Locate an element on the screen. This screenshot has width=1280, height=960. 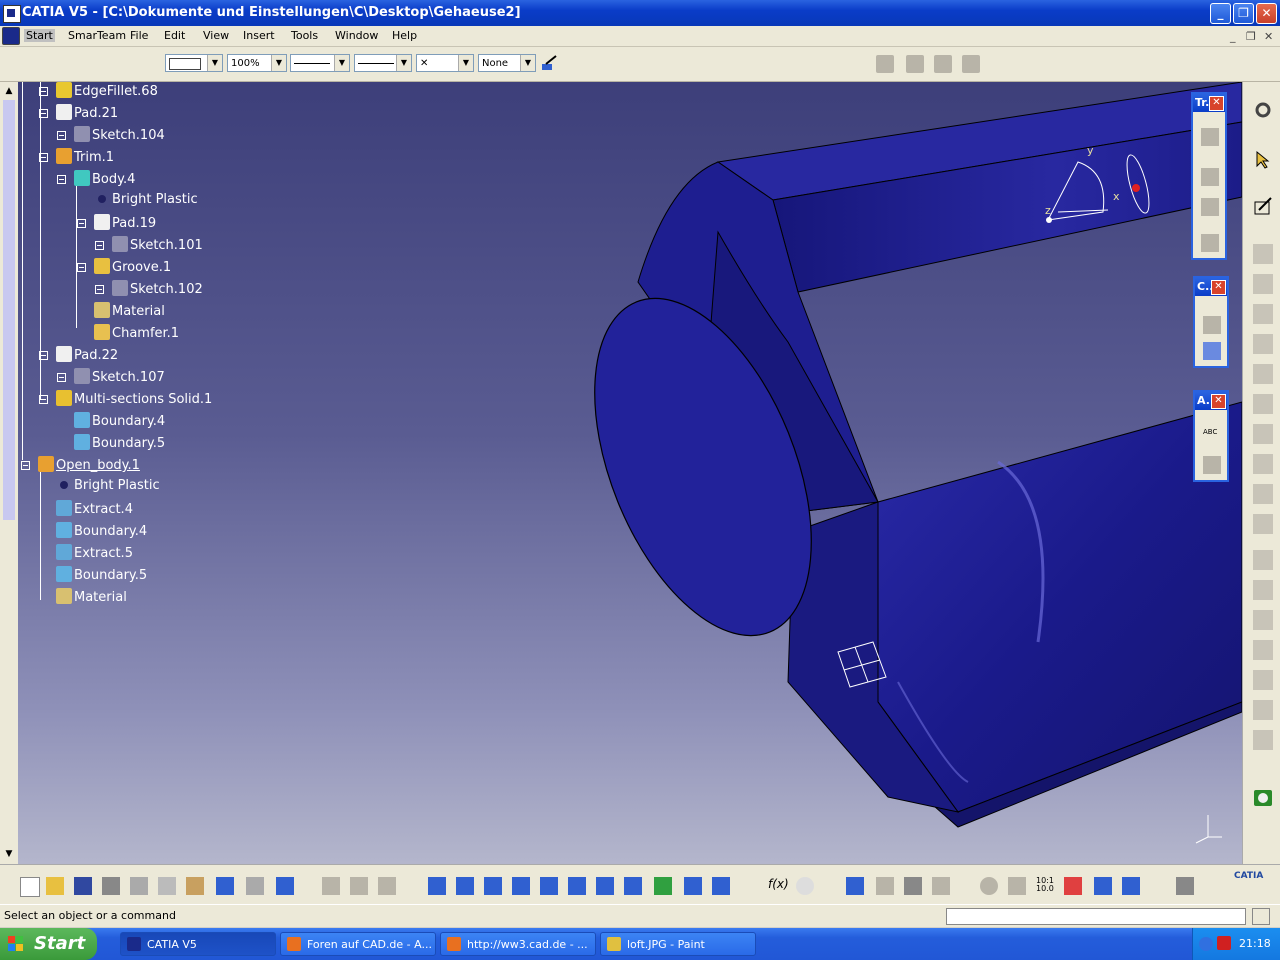
rotate-icon is located at coordinates (521, 886).